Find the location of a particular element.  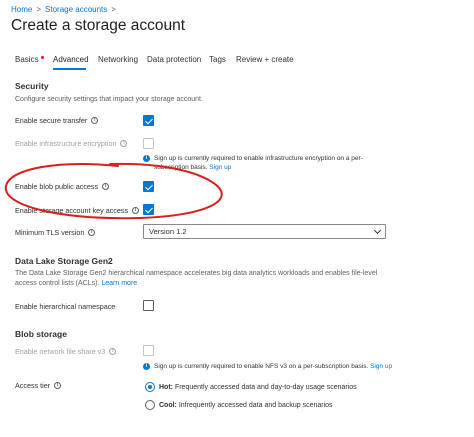

learn-more-link: Learn more is located at coordinates (119, 283).